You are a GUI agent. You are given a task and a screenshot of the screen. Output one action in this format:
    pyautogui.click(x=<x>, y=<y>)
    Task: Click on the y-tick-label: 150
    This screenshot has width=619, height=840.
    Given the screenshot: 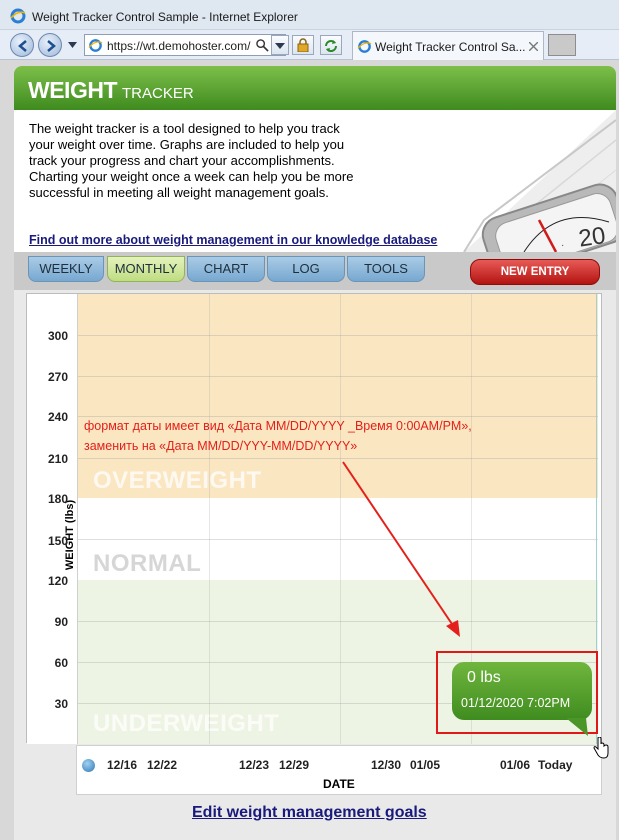 What is the action you would take?
    pyautogui.click(x=57, y=541)
    